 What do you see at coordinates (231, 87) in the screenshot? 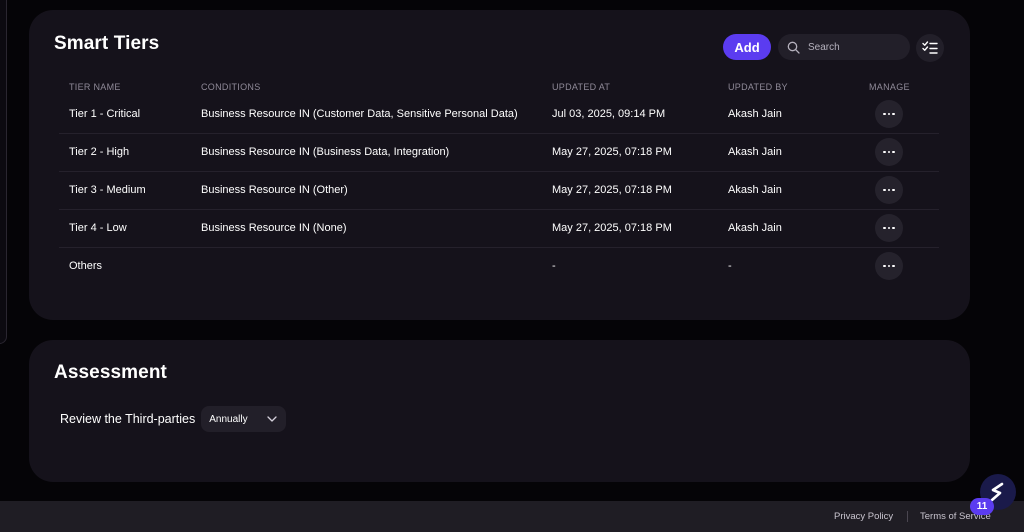
I see `column-header-conditions: CONDITIONS` at bounding box center [231, 87].